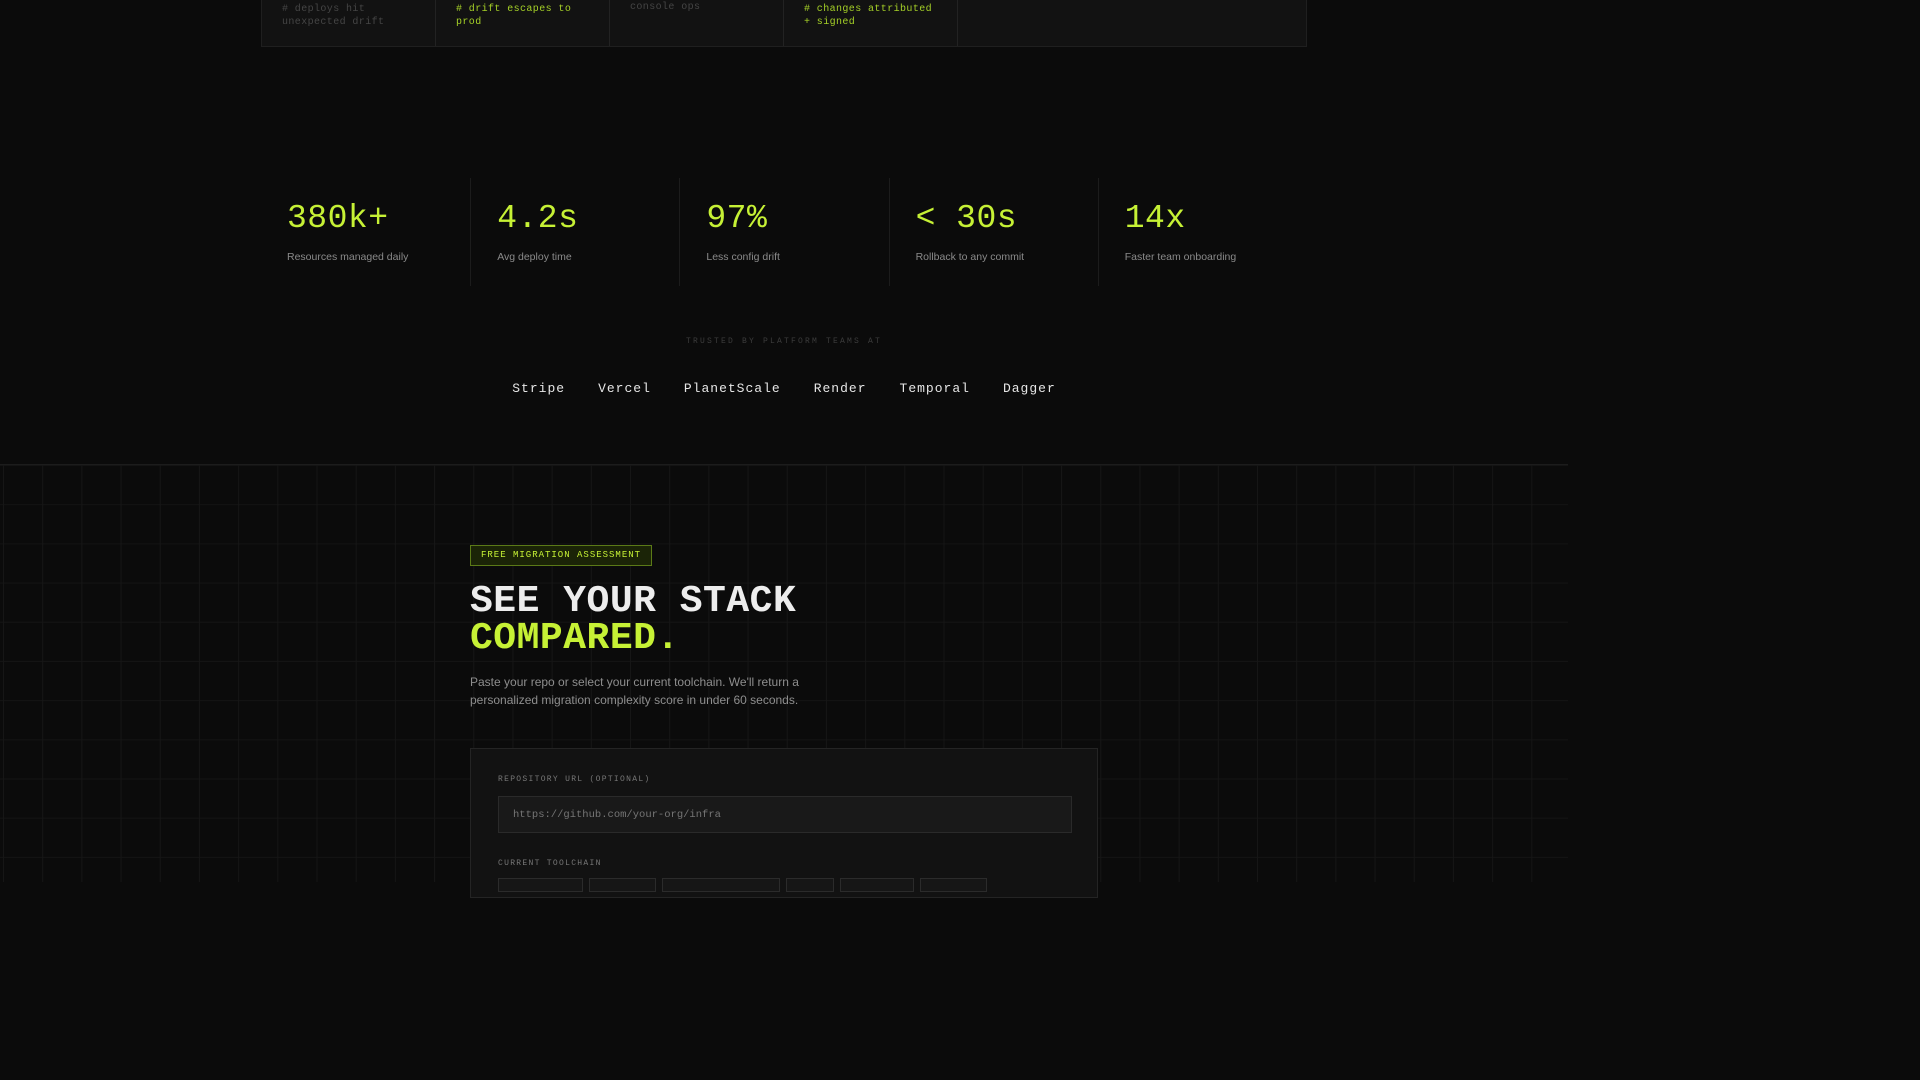  I want to click on comparison-cell: # deploys hit unexpected drift, so click(349, 23).